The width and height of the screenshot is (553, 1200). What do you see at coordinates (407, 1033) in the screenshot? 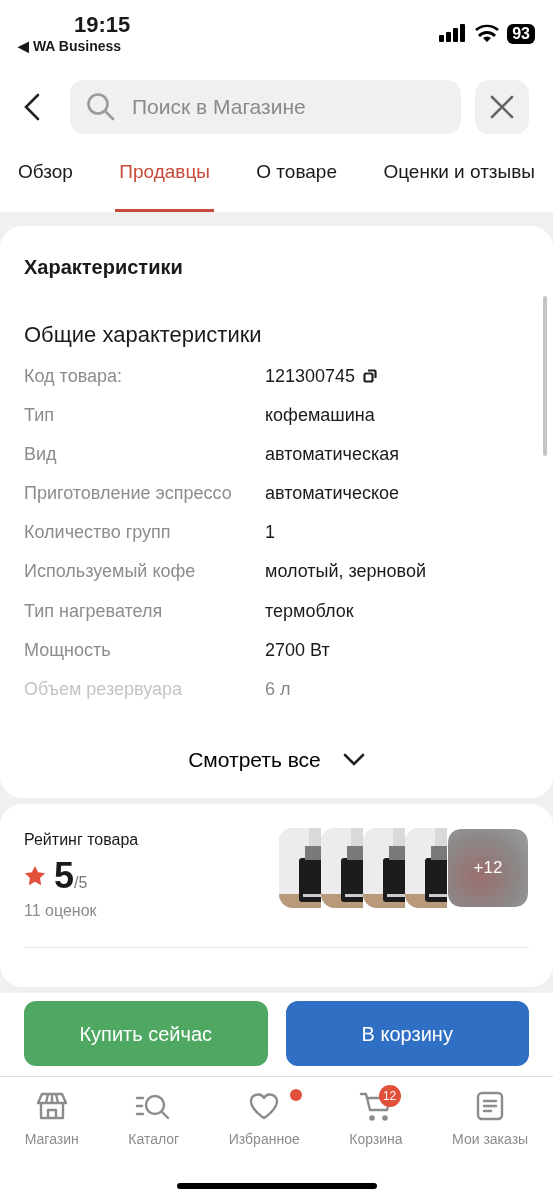
I see `add-to-cart-button: В корзину` at bounding box center [407, 1033].